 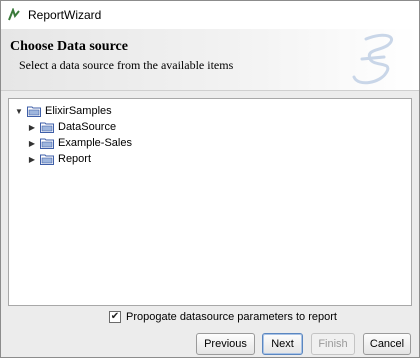 What do you see at coordinates (333, 344) in the screenshot?
I see `finish-button: Finish` at bounding box center [333, 344].